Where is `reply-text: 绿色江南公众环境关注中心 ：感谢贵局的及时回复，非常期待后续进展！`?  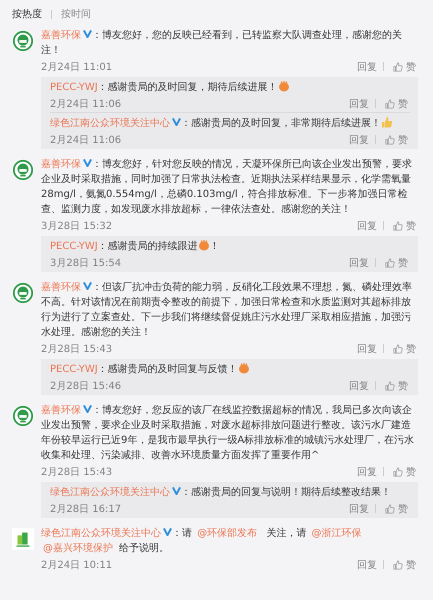
reply-text: 绿色江南公众环境关注中心 ：感谢贵局的及时回复，非常期待后续进展！ is located at coordinates (230, 123).